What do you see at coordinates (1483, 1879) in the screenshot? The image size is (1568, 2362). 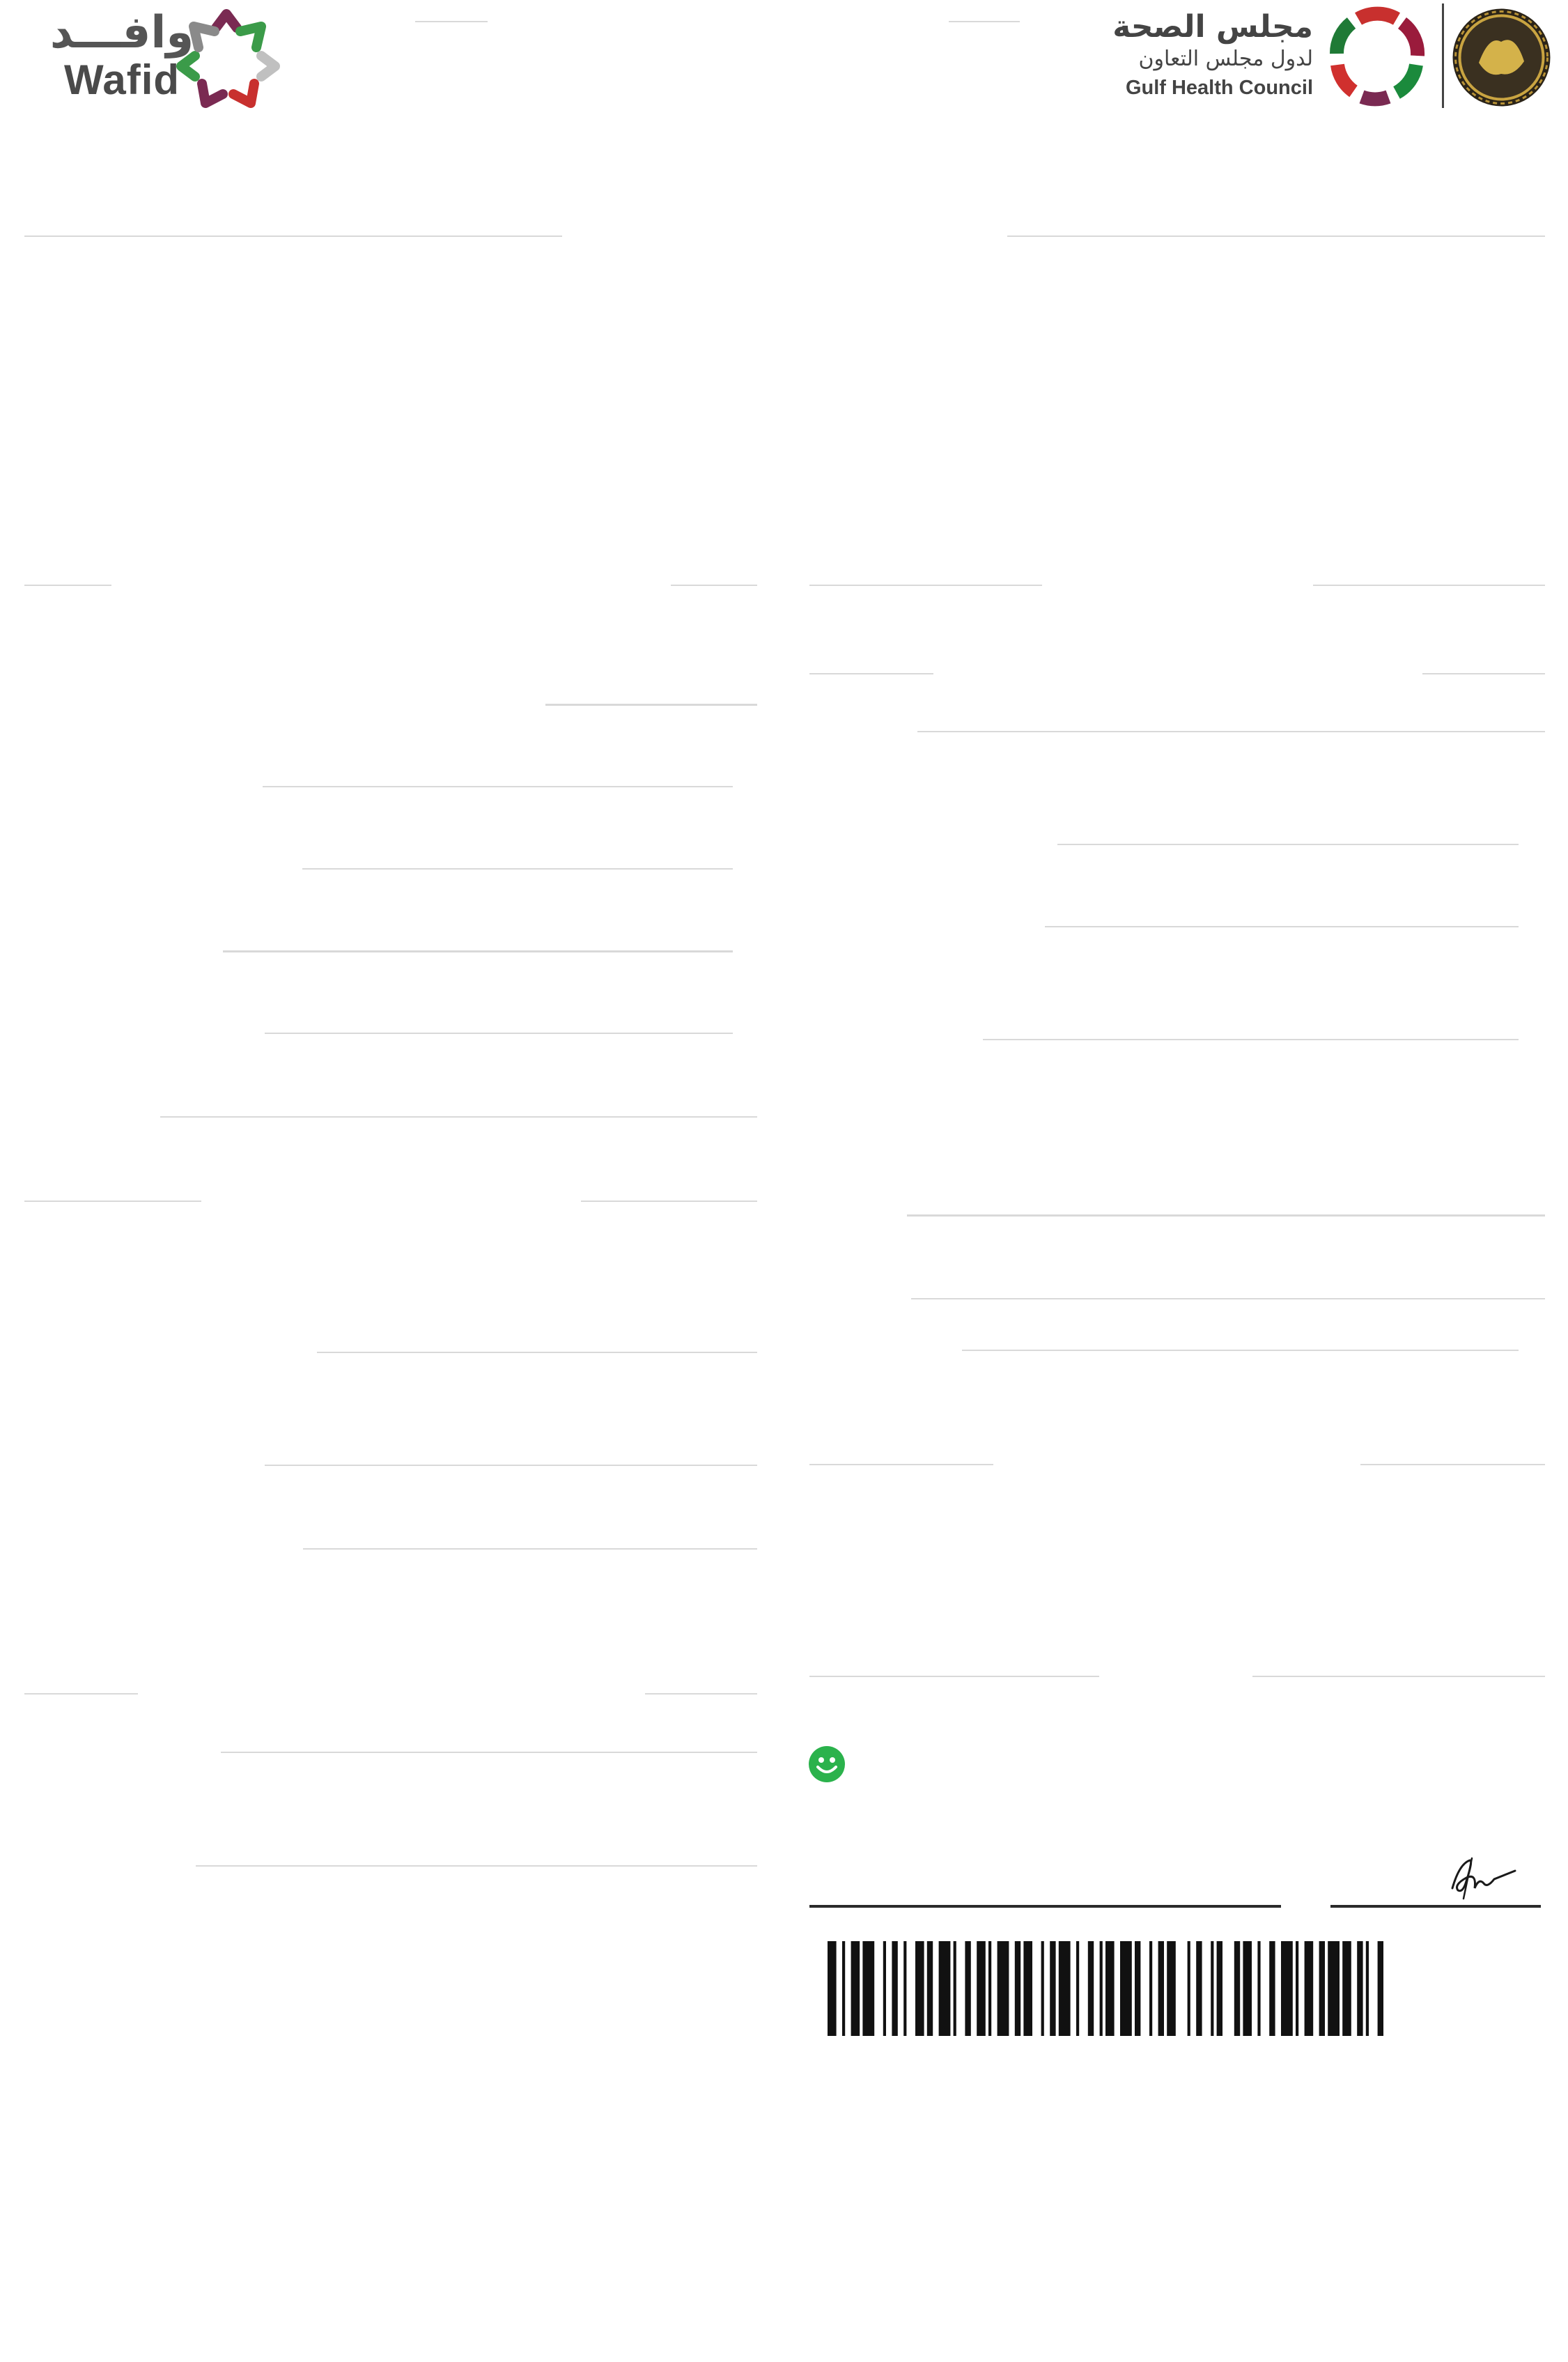 I see `signature-icon` at bounding box center [1483, 1879].